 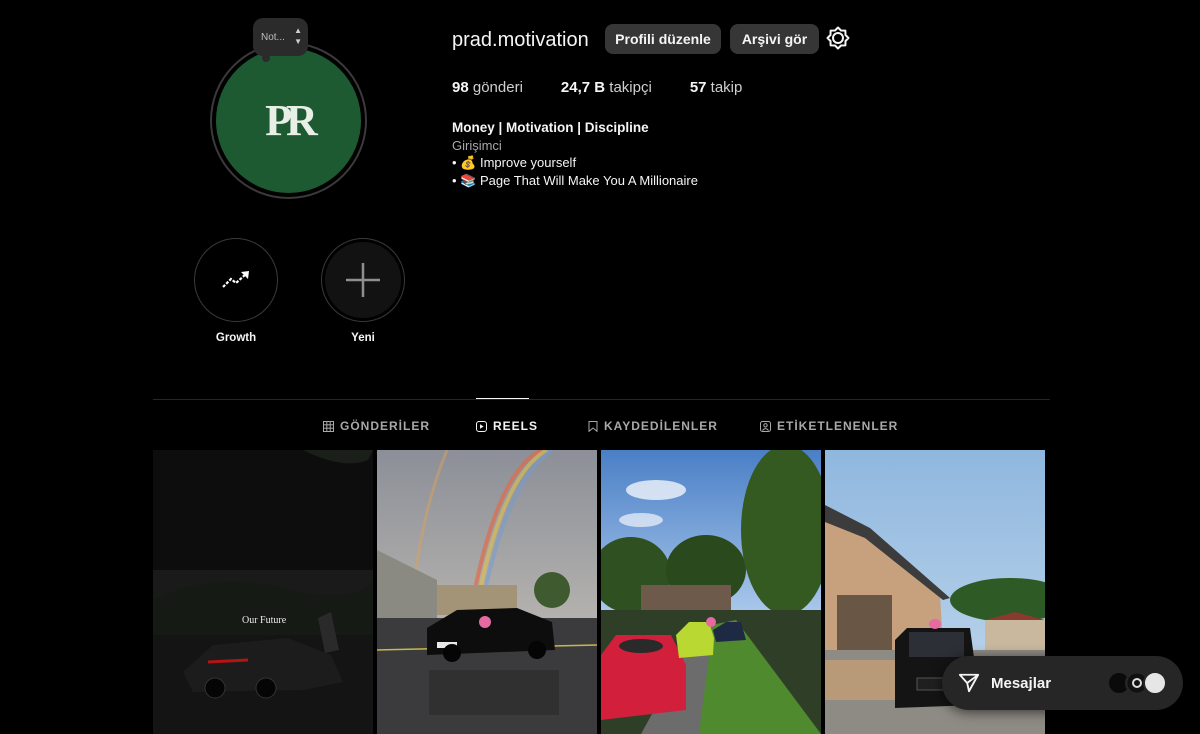 I want to click on note-scroll-arrows-icon: ▲ ▼, so click(x=298, y=36).